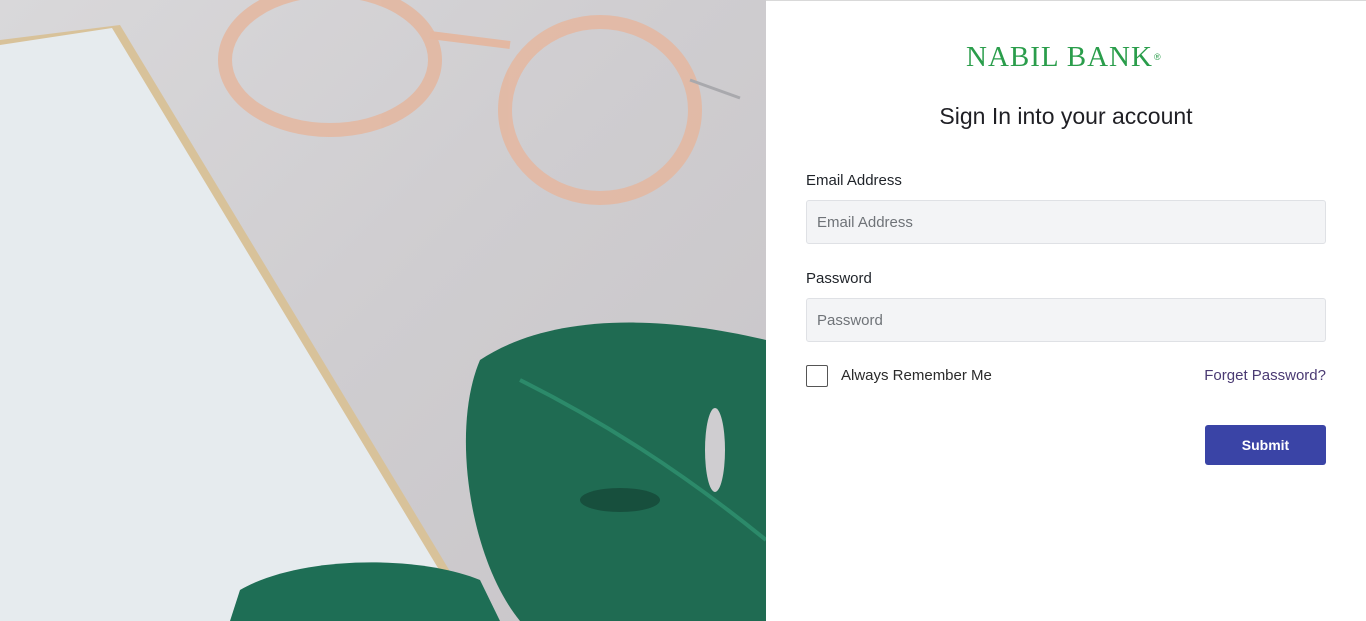  I want to click on bank-logo: NABIL BANK ®, so click(1066, 57).